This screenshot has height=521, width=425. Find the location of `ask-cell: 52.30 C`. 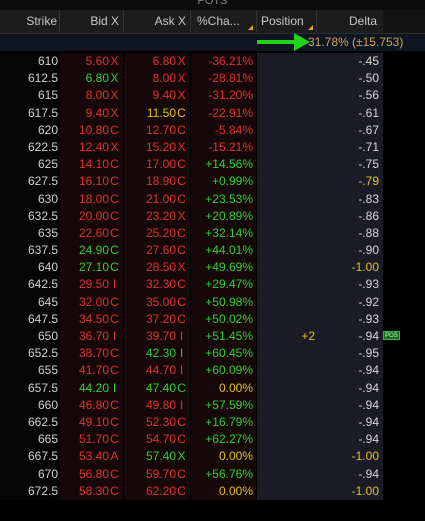

ask-cell: 52.30 C is located at coordinates (157, 422).